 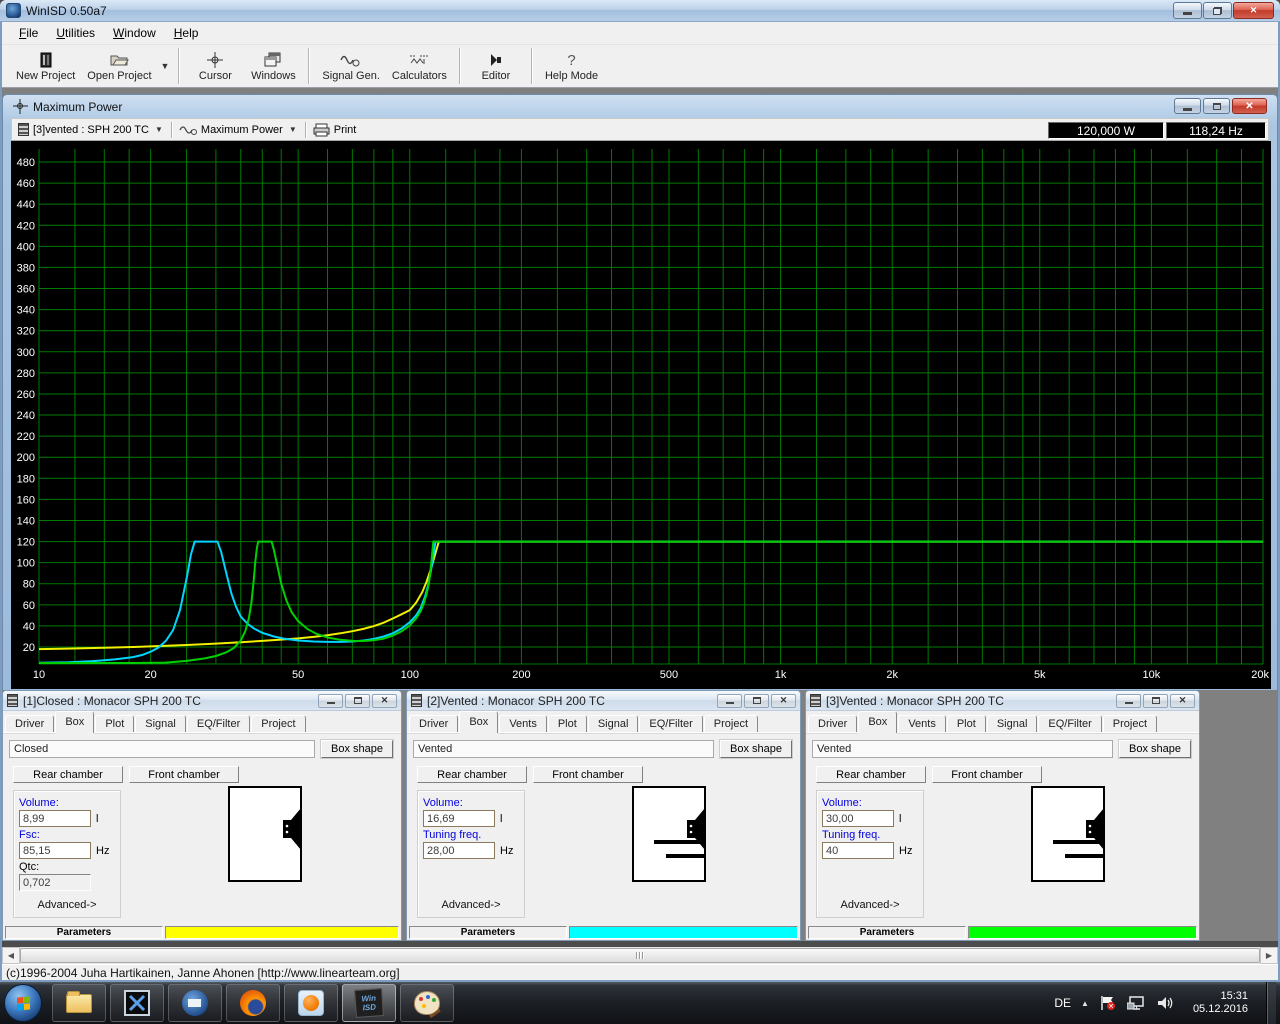 I want to click on signal-gen-button: Signal Gen., so click(x=350, y=66).